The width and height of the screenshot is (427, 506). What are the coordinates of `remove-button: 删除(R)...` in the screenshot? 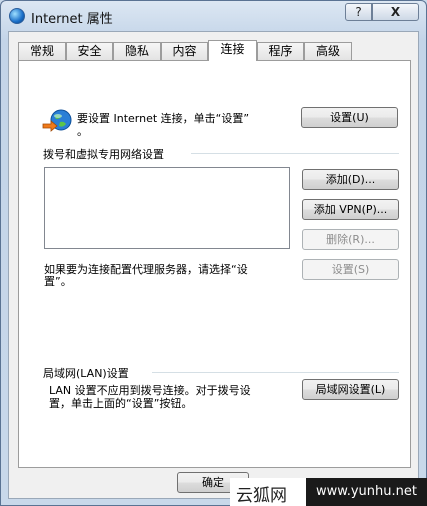 It's located at (350, 239).